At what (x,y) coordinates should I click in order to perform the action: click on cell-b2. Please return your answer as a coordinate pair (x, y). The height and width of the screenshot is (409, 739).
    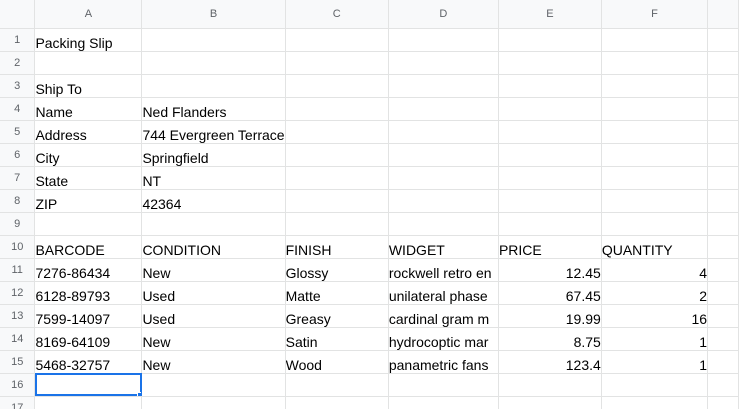
    Looking at the image, I should click on (213, 63).